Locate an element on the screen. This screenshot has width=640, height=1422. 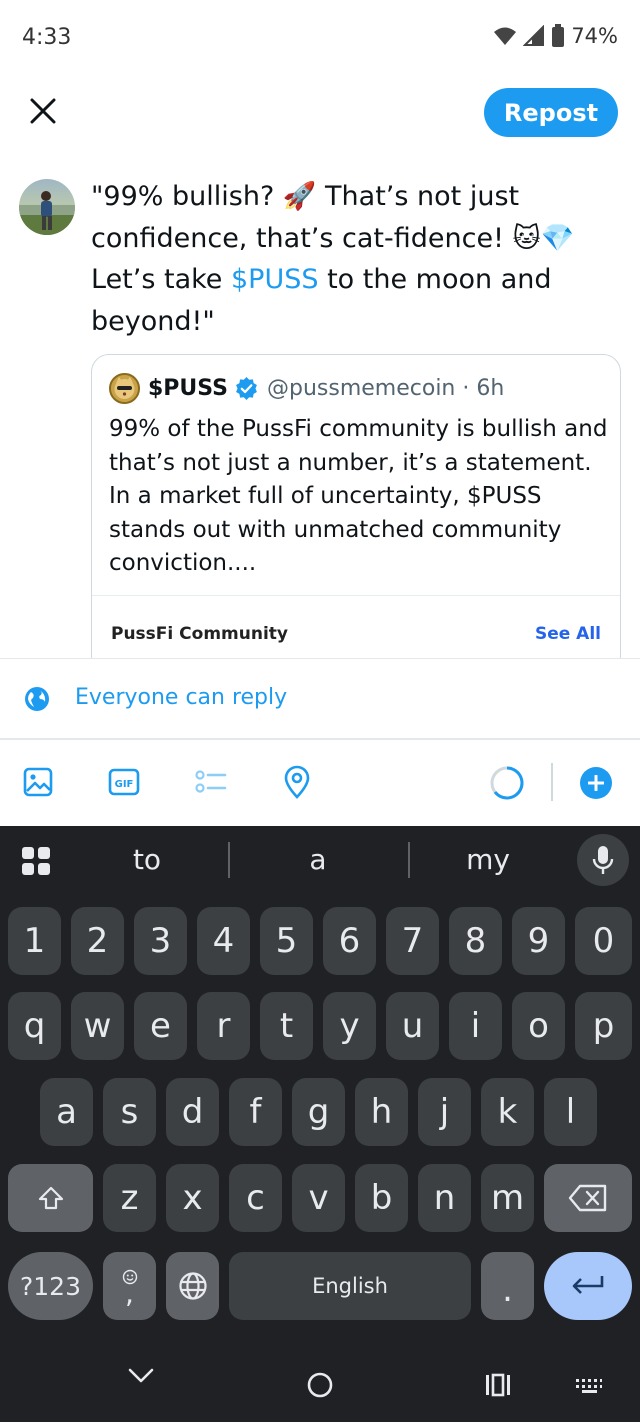
key-1: 1 is located at coordinates (34, 941).